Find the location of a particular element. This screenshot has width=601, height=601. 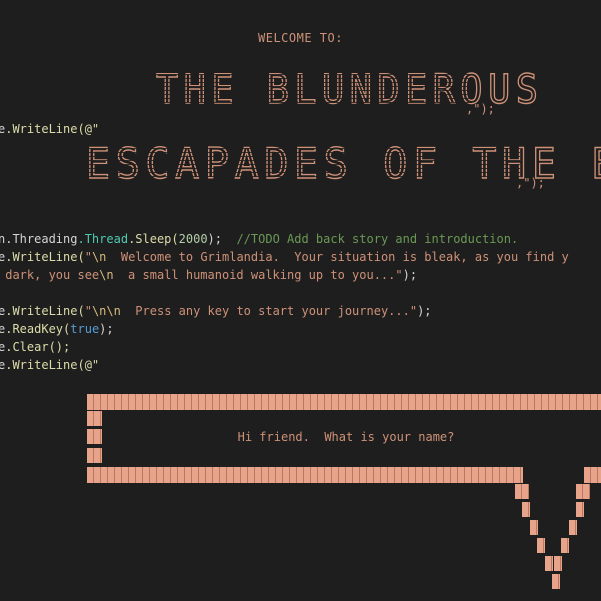

ascii-title-line-1-comma: ,"); is located at coordinates (480, 109).